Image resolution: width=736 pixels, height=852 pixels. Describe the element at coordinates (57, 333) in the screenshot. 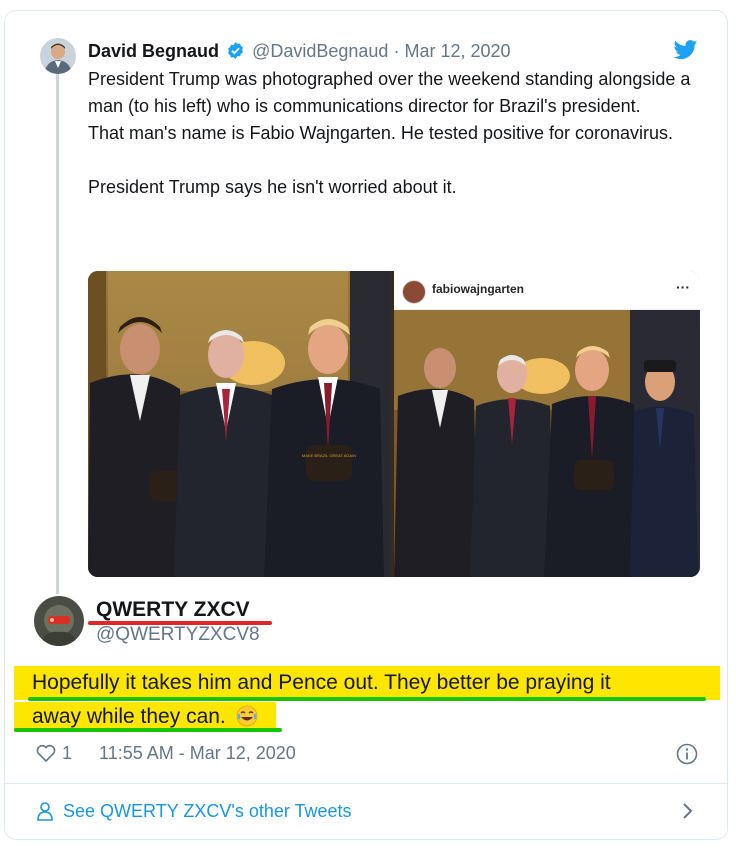

I see `thread-connector-line` at that location.